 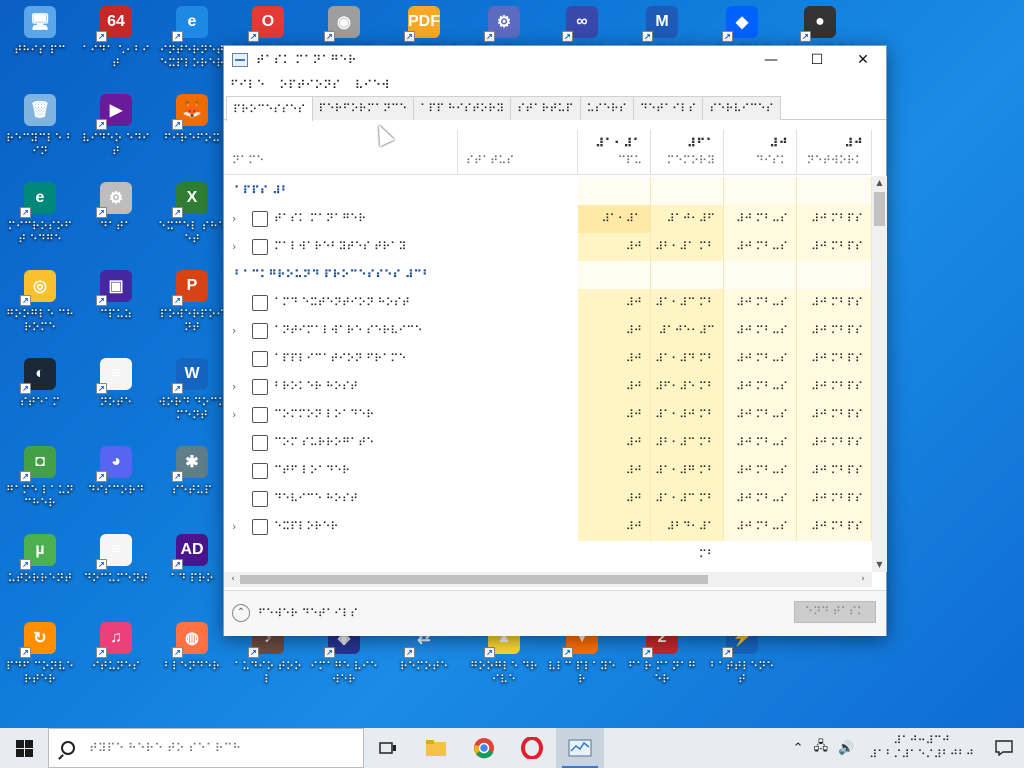 What do you see at coordinates (771, 160) in the screenshot?
I see `column-disk-label: ⠙⠊⠎⠅` at bounding box center [771, 160].